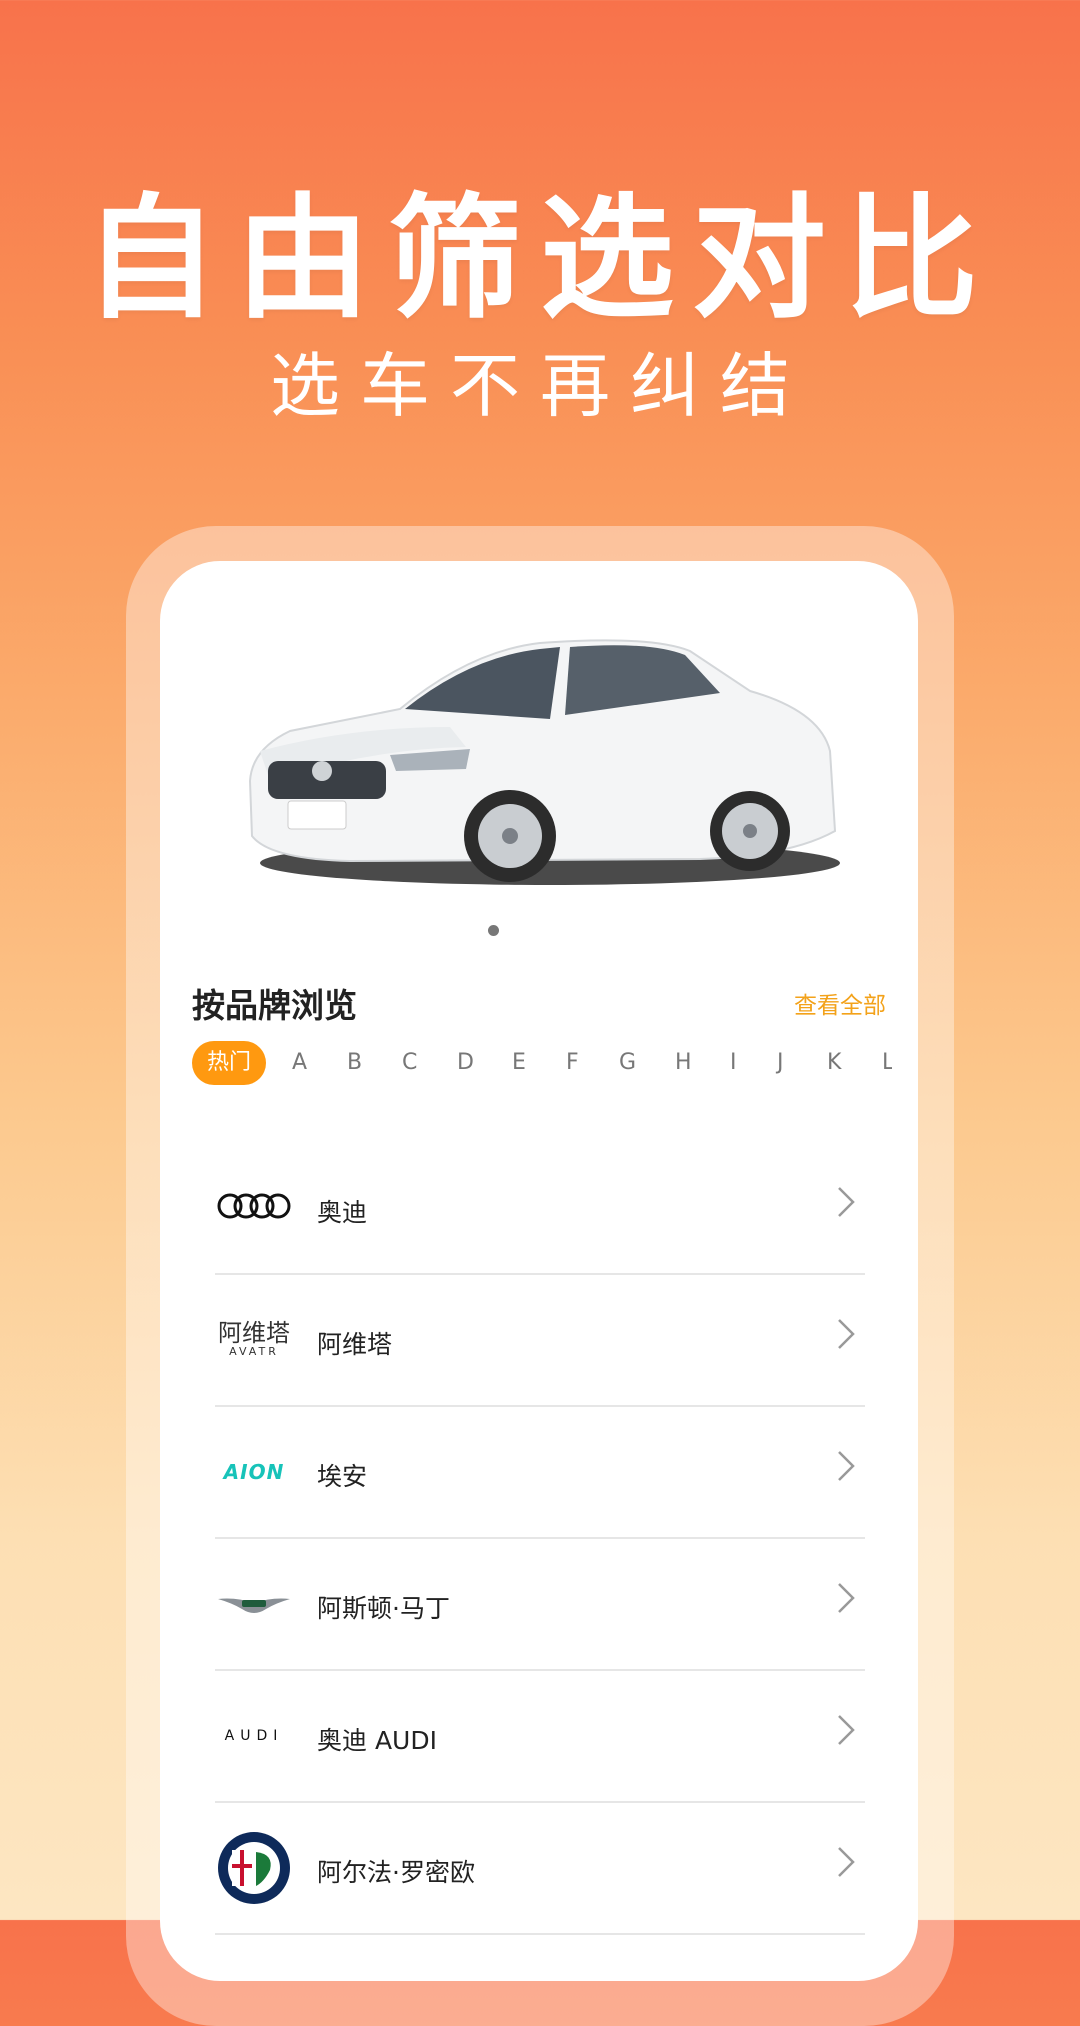 The height and width of the screenshot is (2026, 1080). I want to click on avatr-logo: 阿维塔 AVATR, so click(254, 1340).